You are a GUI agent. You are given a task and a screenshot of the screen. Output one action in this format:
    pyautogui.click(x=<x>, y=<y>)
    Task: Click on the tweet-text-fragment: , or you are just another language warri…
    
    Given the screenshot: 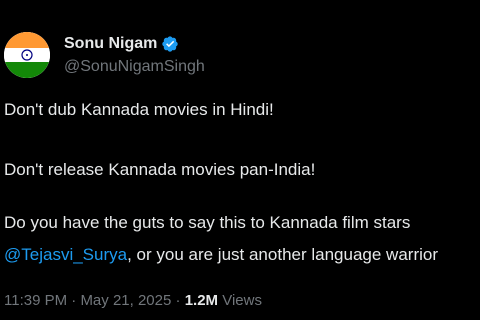 What is the action you would take?
    pyautogui.click(x=282, y=254)
    